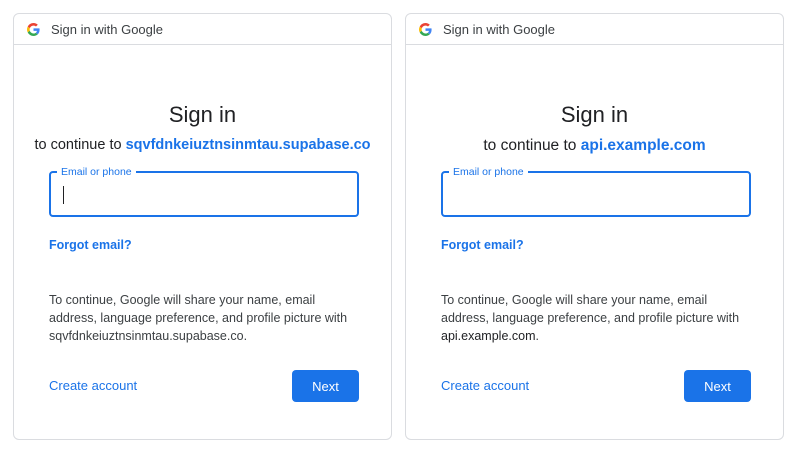 The image size is (800, 454). I want to click on info-domain: sqvfdnkeiuztnsinmtau.supabase.co, so click(146, 336).